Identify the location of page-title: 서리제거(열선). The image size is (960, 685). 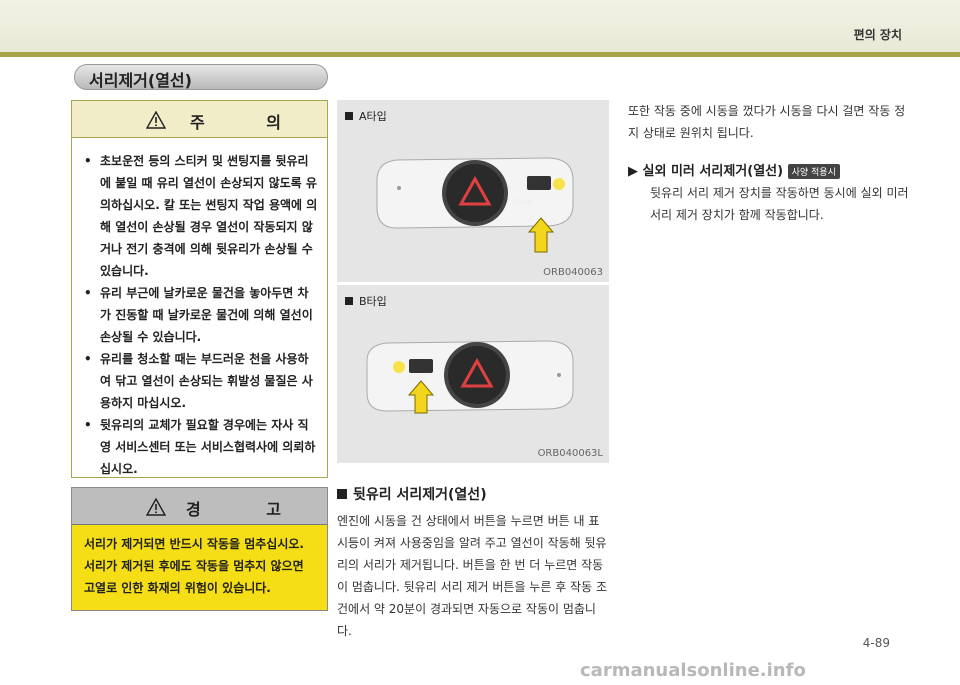
(201, 77).